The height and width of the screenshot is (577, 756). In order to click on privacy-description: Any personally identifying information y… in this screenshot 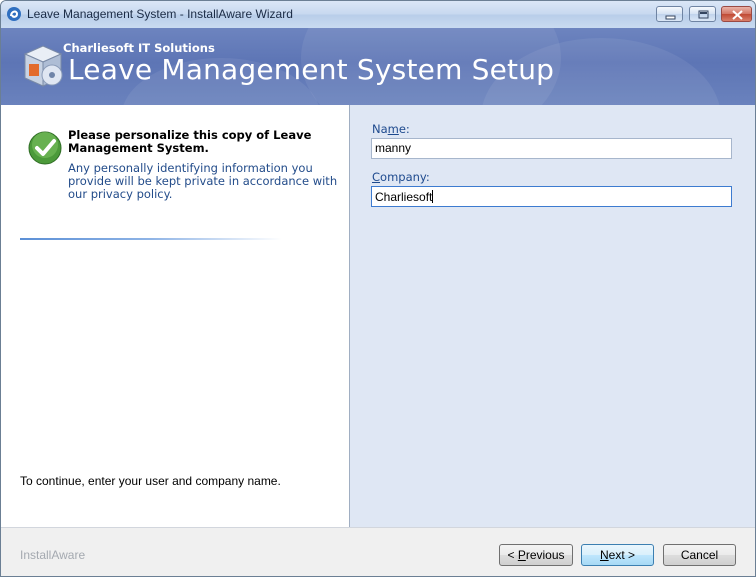, I will do `click(203, 181)`.